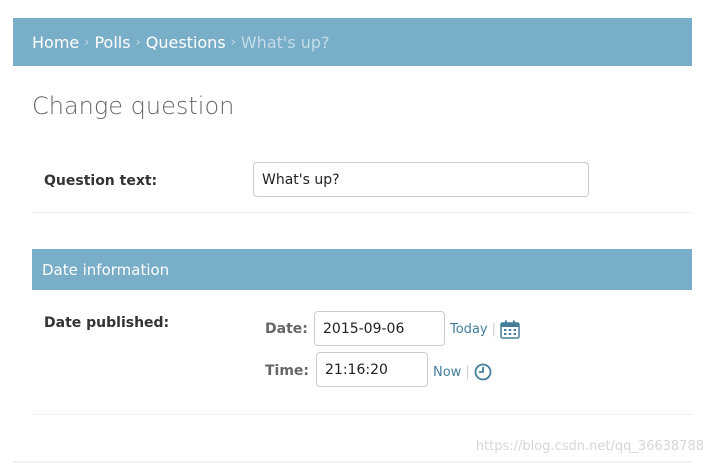  I want to click on date-published-label: Date published:, so click(107, 323).